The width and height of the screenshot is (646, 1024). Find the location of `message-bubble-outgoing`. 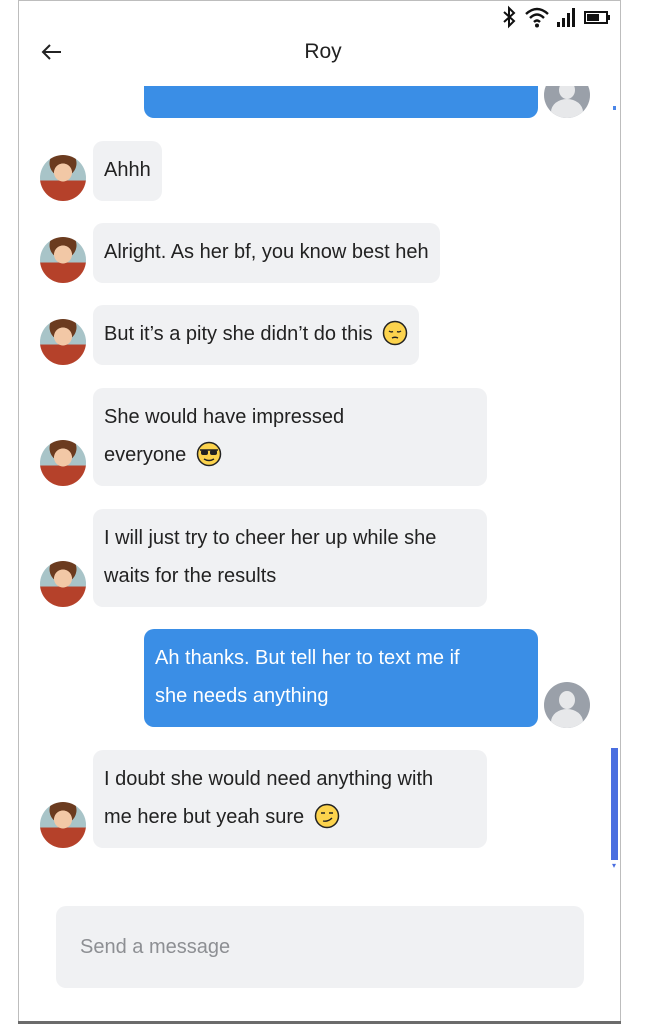

message-bubble-outgoing is located at coordinates (341, 102).